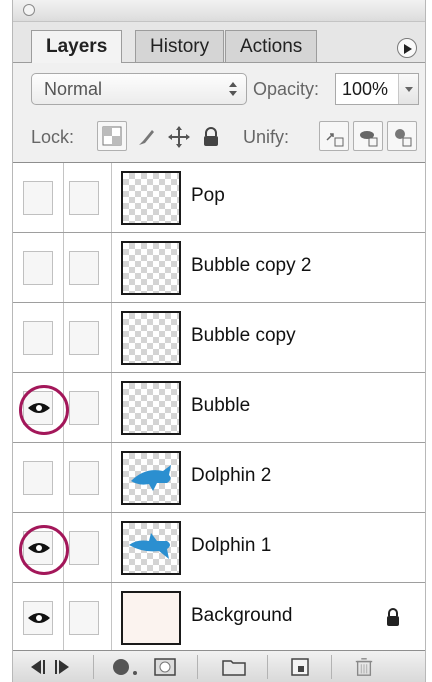 This screenshot has height=682, width=432. I want to click on lock-label: Lock:, so click(53, 137).